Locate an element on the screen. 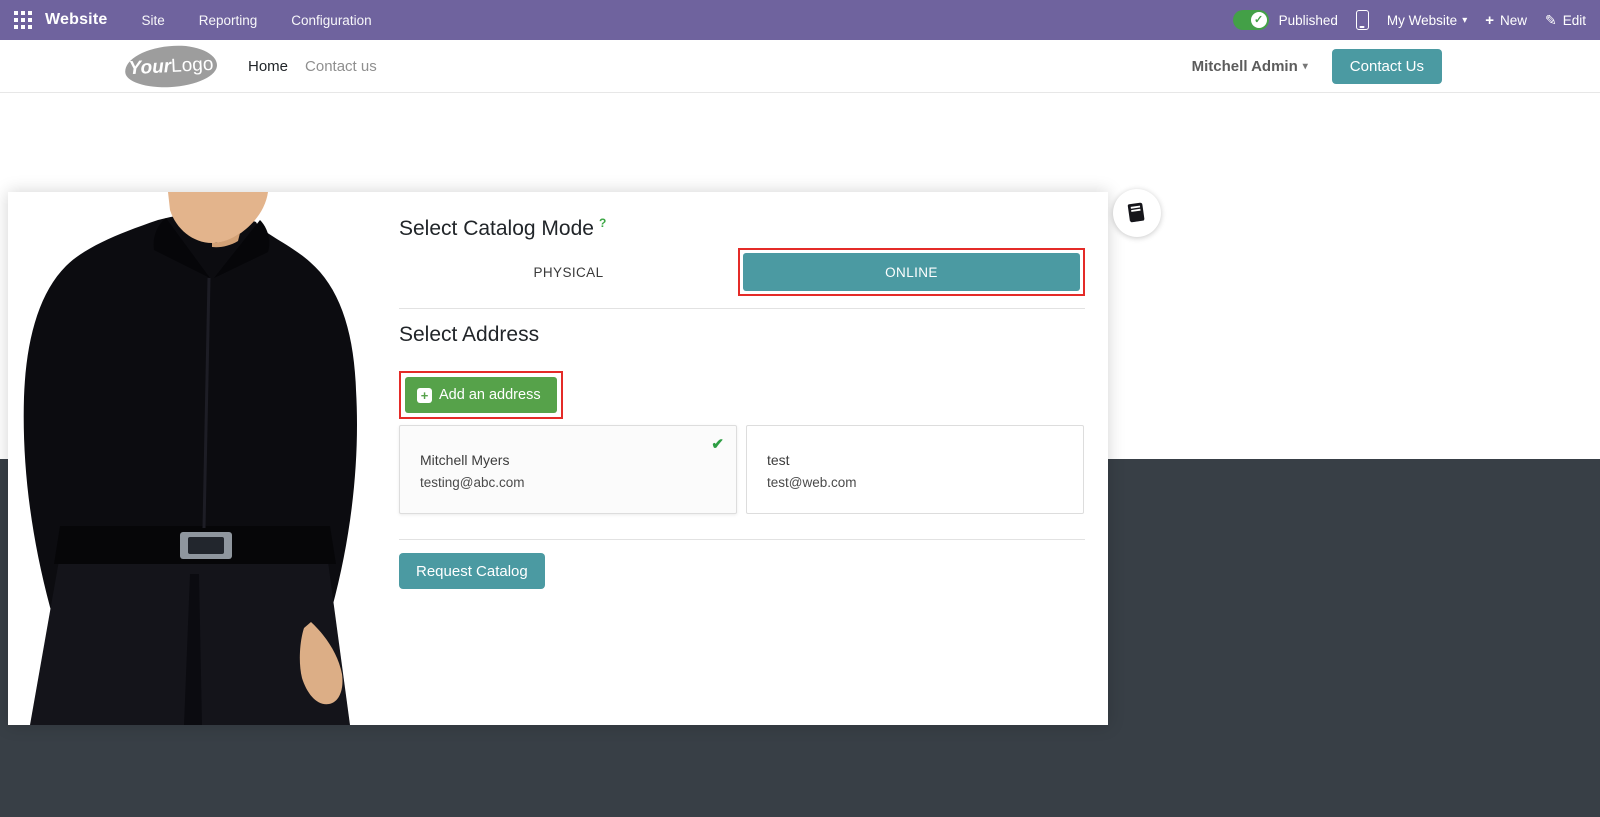  new-button: + New is located at coordinates (1506, 20).